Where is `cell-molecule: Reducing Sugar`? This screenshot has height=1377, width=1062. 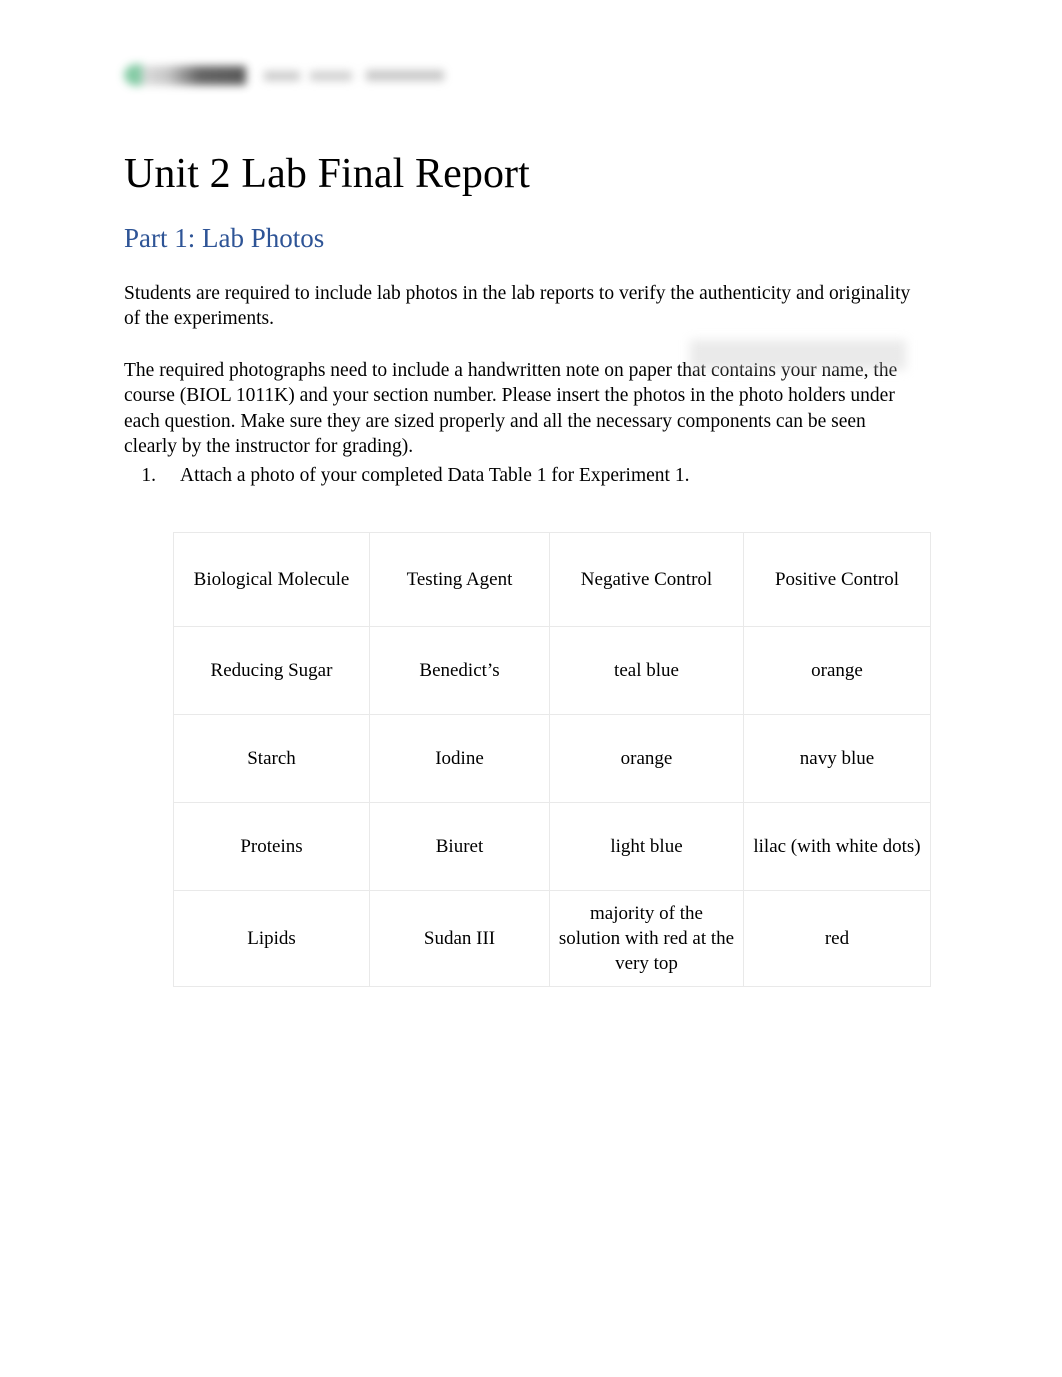 cell-molecule: Reducing Sugar is located at coordinates (271, 670).